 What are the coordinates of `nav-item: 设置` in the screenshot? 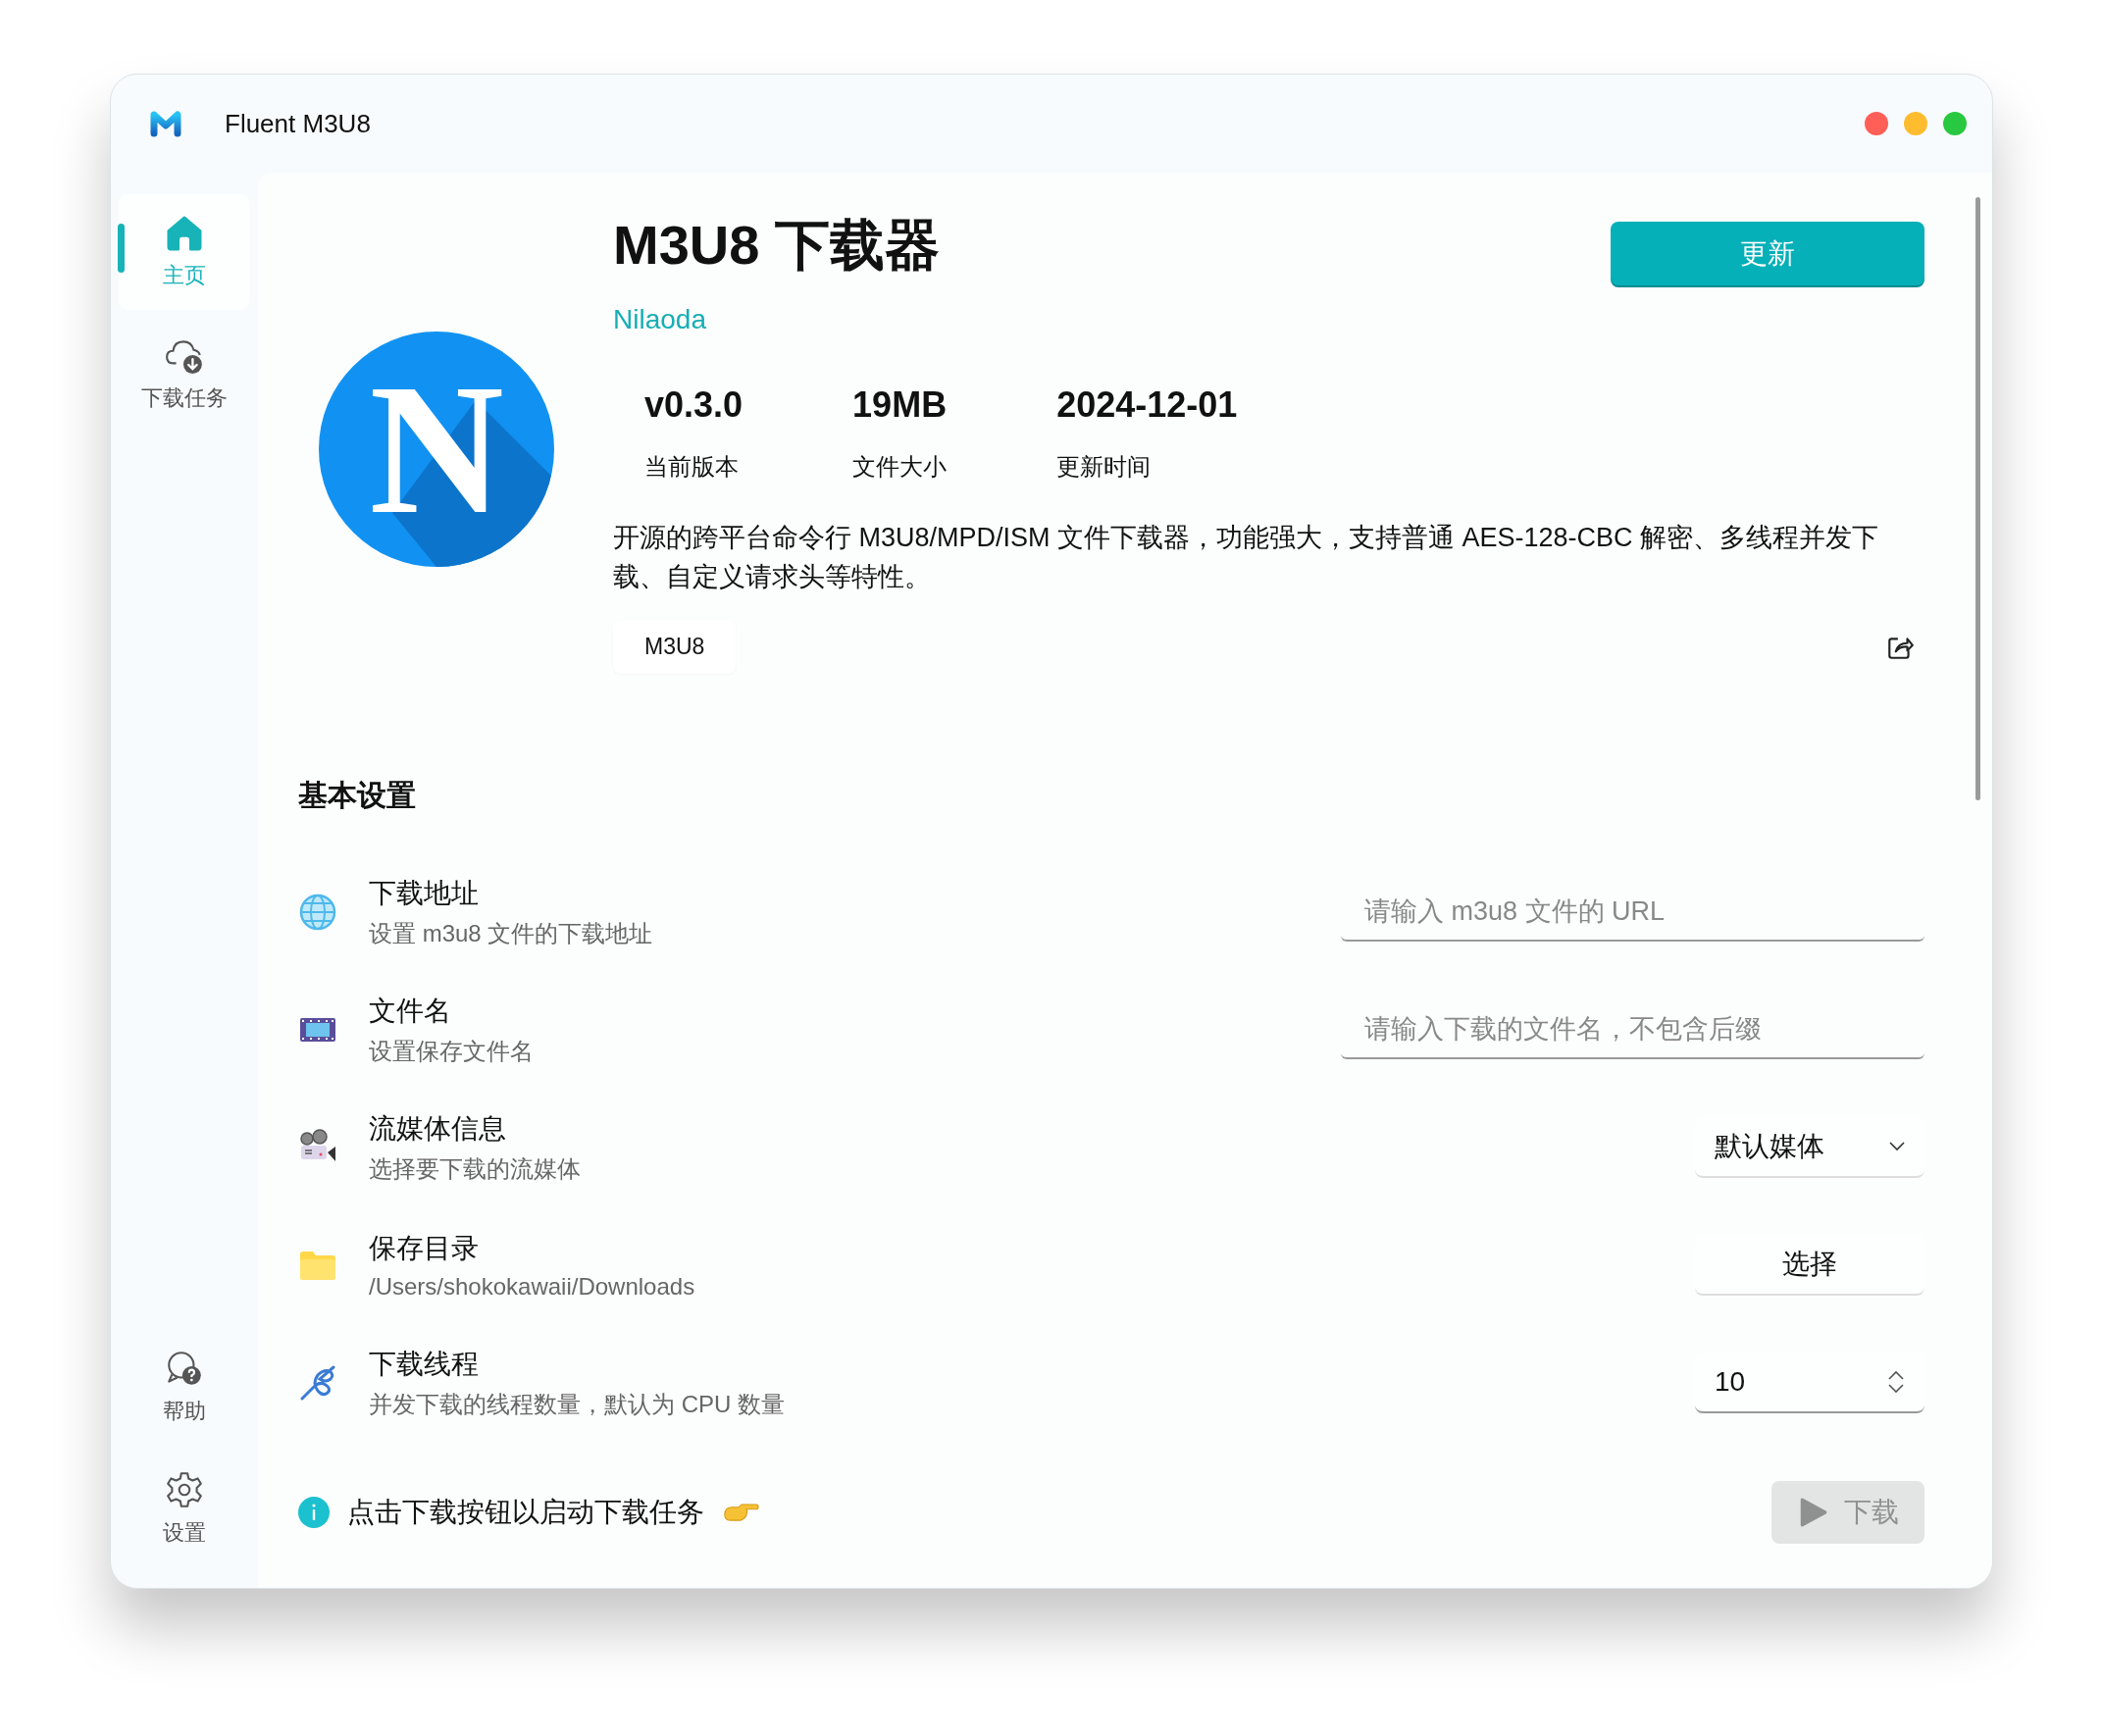 It's located at (184, 1509).